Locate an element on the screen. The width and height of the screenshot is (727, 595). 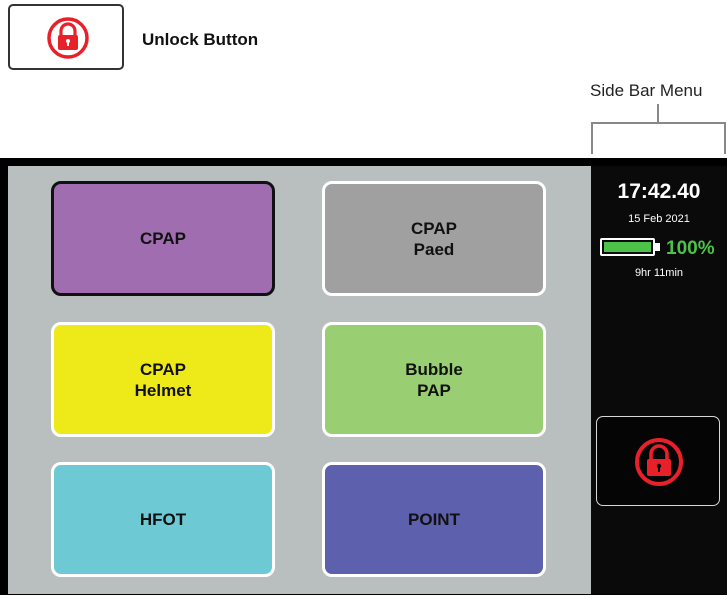
battery-remaining: 9hr 11min is located at coordinates (659, 273).